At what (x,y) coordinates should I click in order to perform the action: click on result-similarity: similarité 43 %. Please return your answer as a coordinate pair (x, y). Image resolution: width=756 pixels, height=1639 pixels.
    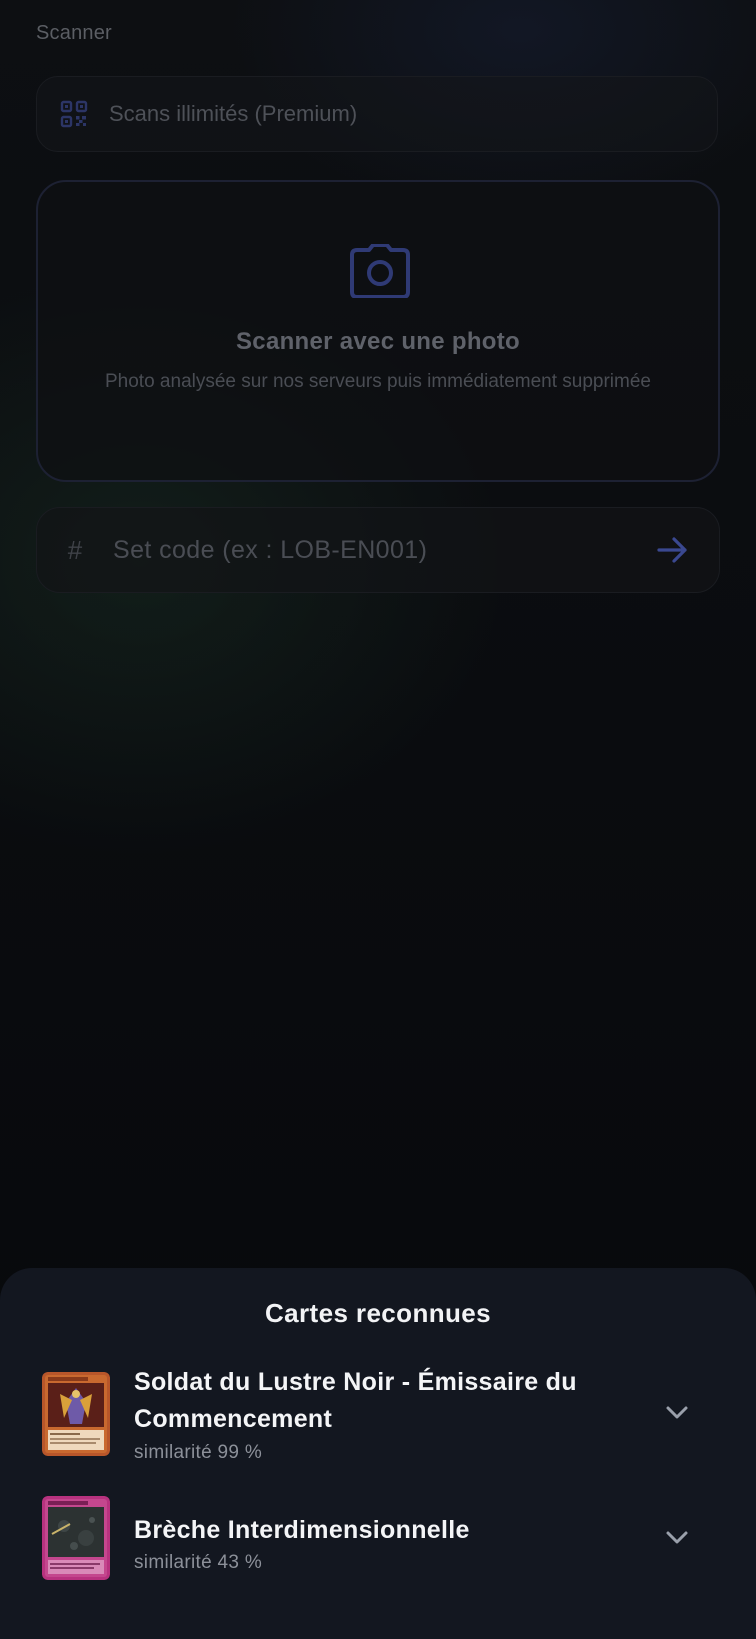
    Looking at the image, I should click on (198, 1562).